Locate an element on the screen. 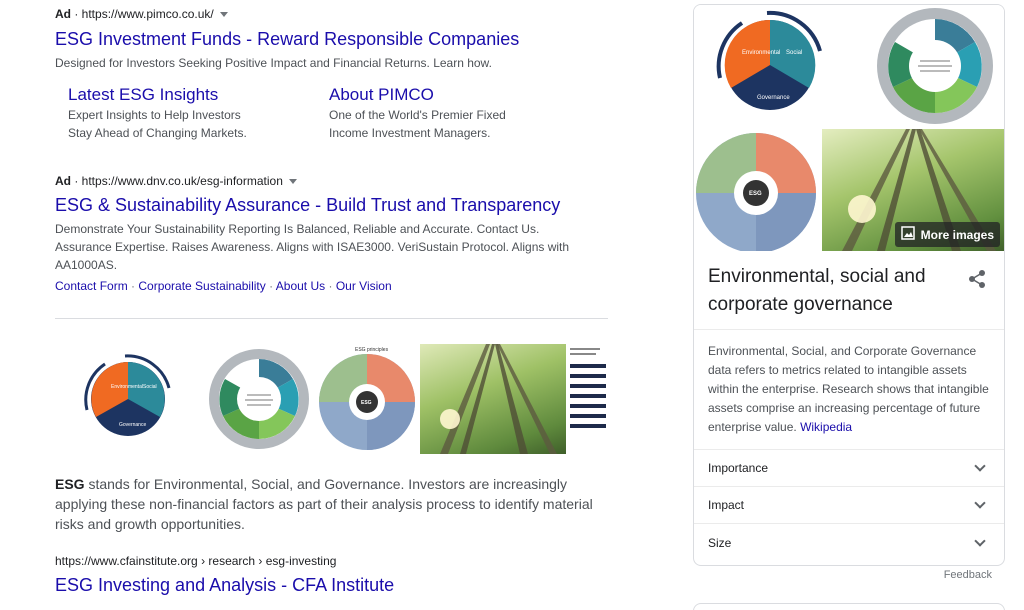  kp-principles-center: ESG is located at coordinates (755, 194).